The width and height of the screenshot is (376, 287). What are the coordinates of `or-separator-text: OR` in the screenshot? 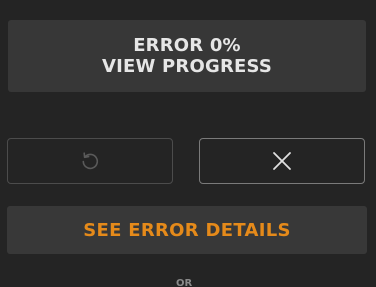 It's located at (184, 282).